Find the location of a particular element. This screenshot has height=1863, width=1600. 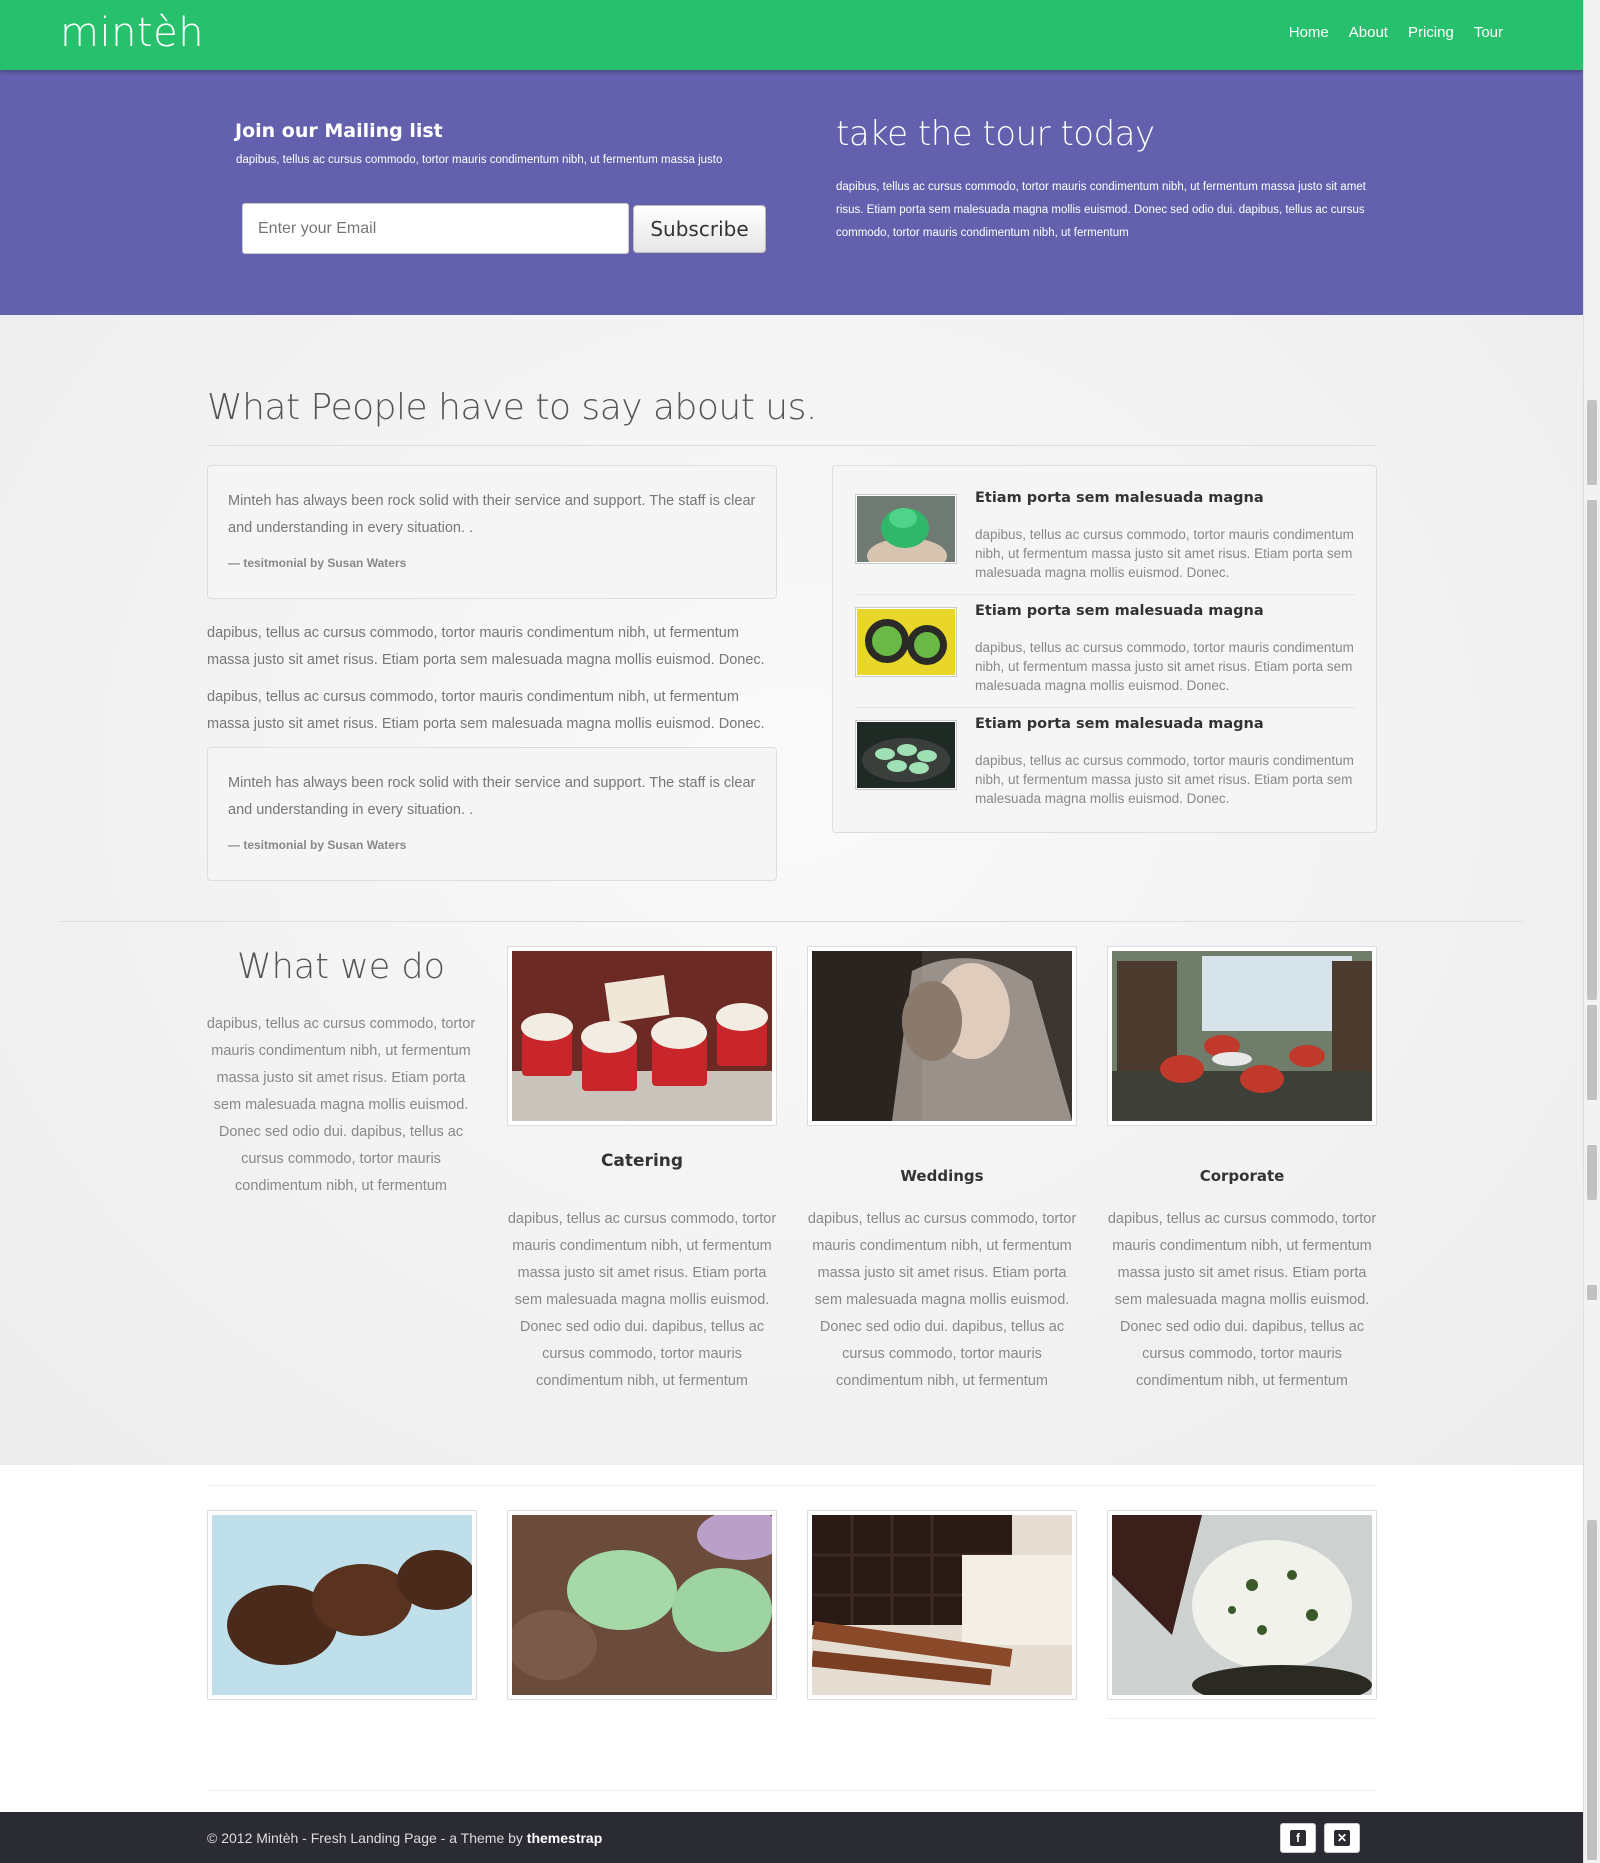

catering-image is located at coordinates (642, 1036).